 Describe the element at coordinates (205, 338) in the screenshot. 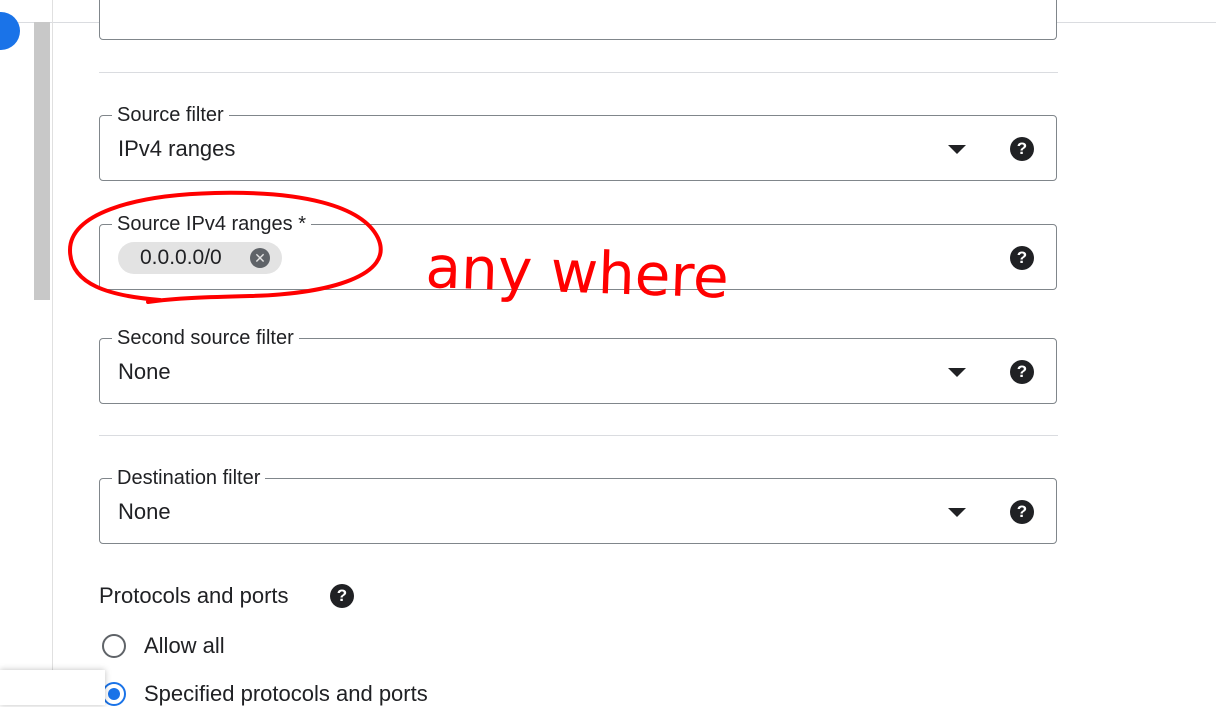

I see `second-source-filter-label: Second source filter` at that location.